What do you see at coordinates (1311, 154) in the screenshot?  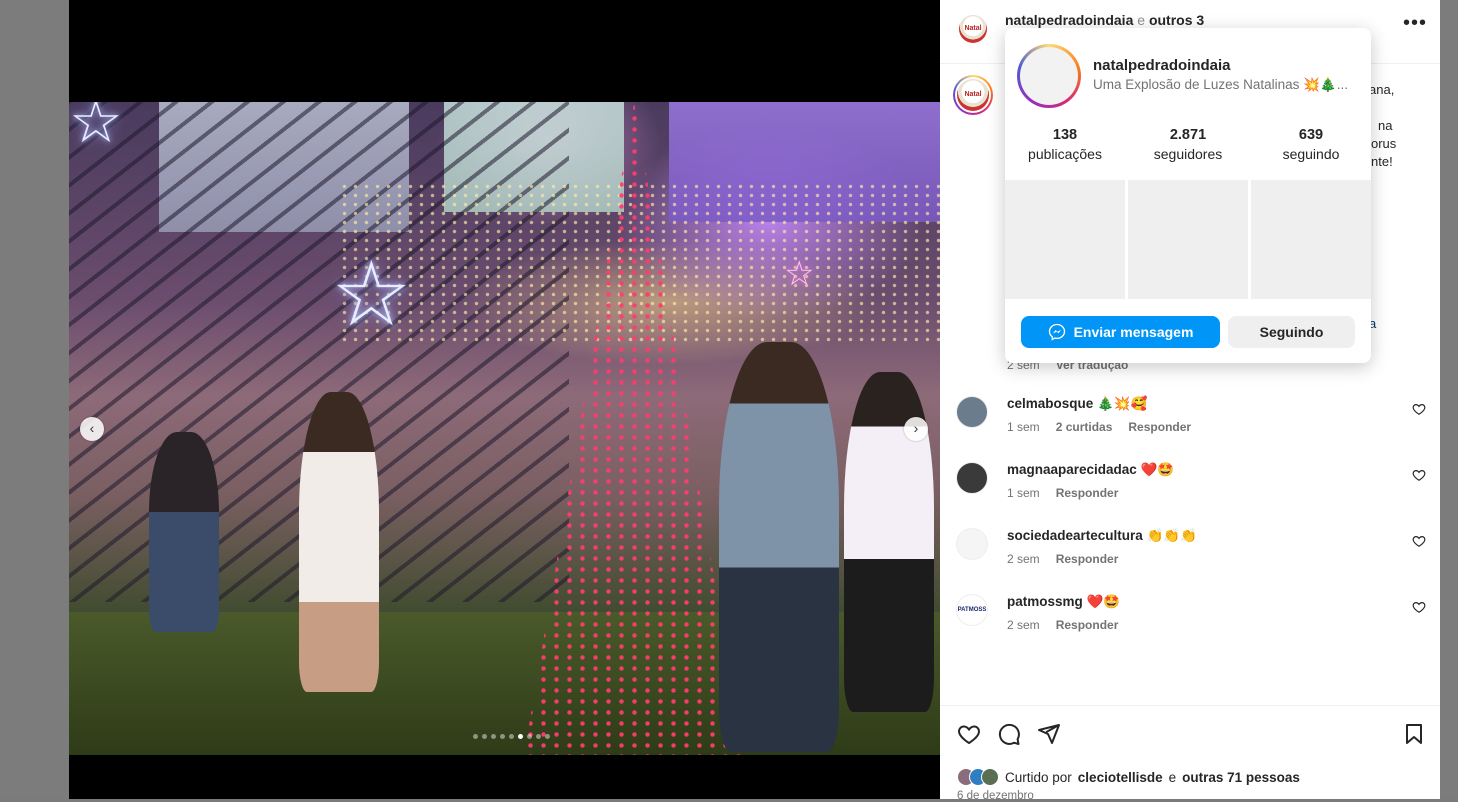 I see `stat-label: seguindo` at bounding box center [1311, 154].